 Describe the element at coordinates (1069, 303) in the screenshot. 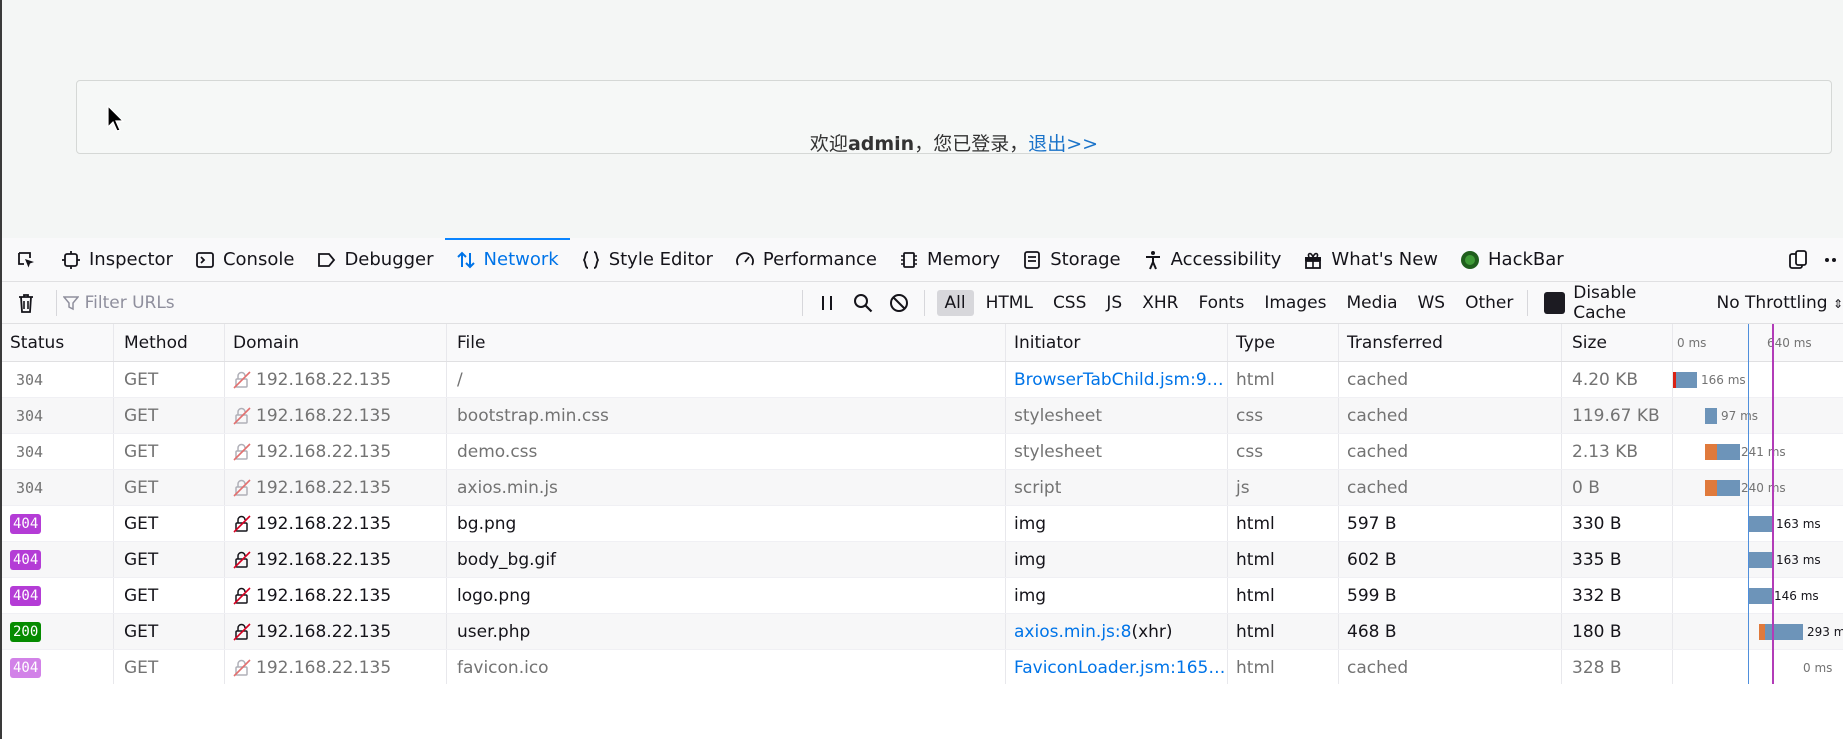

I see `filter-css-button: CSS` at that location.